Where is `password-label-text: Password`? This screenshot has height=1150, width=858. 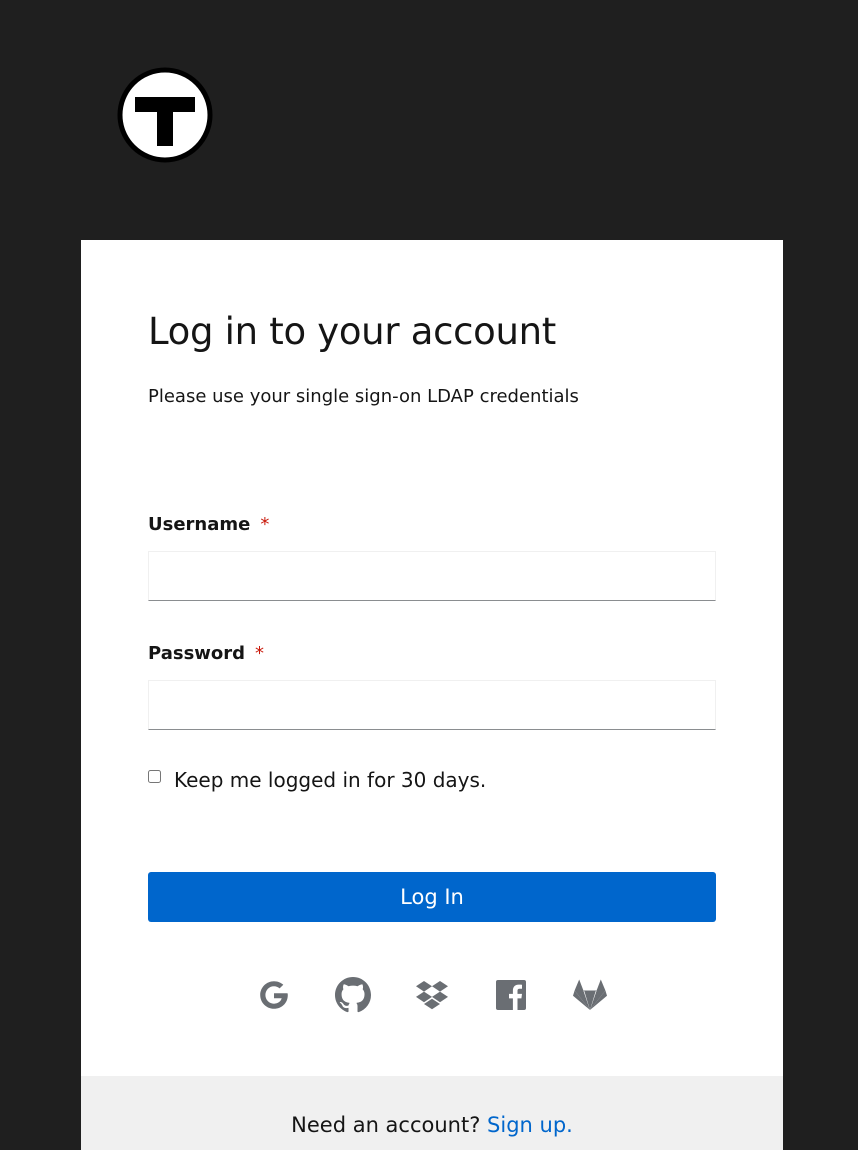 password-label-text: Password is located at coordinates (197, 653).